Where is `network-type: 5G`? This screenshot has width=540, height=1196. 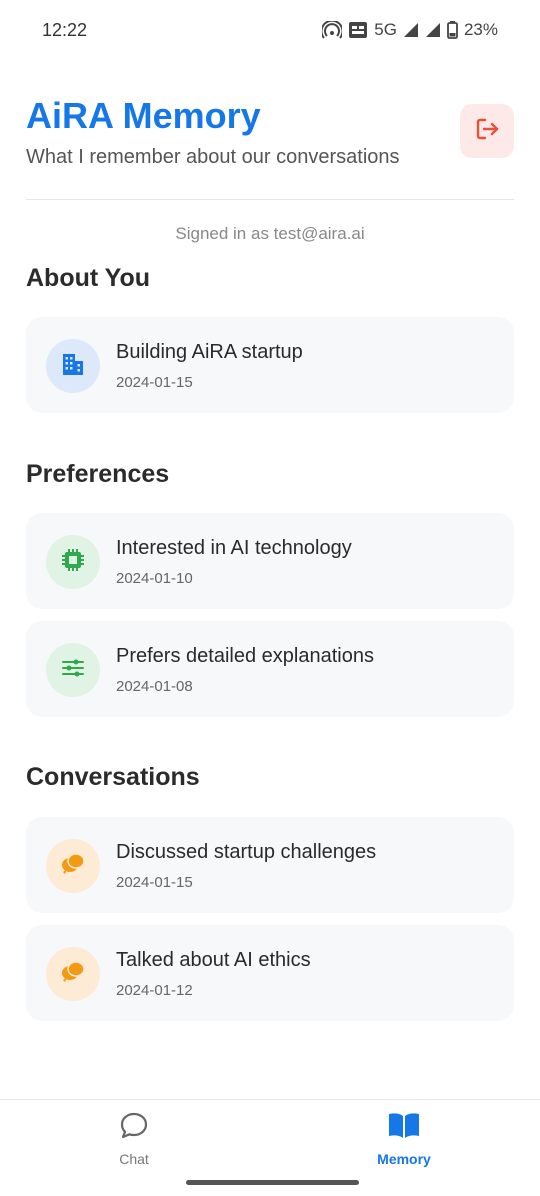 network-type: 5G is located at coordinates (385, 29).